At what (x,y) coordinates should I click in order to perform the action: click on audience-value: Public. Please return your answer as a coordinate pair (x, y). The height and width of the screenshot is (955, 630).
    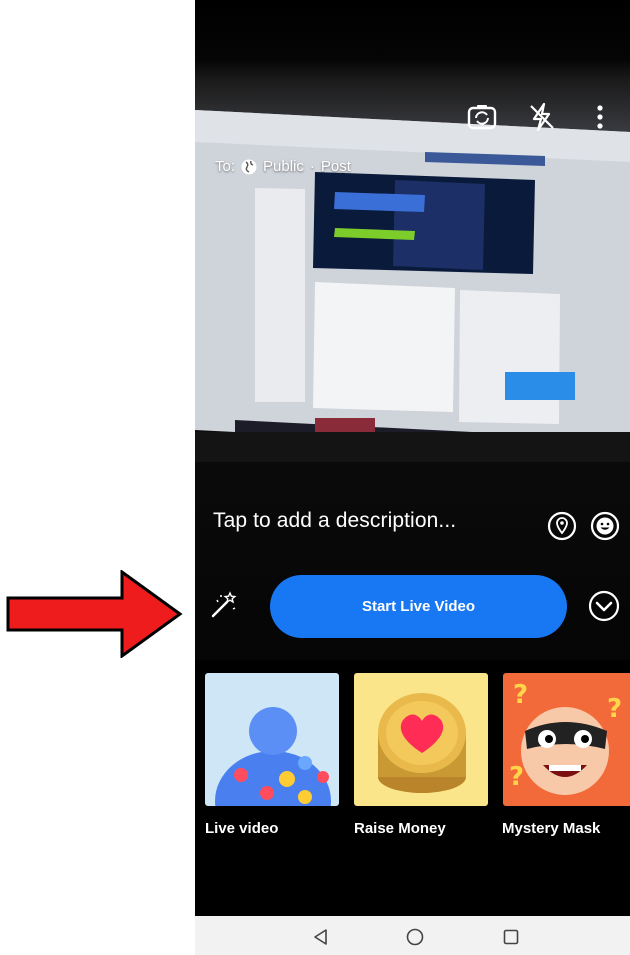
    Looking at the image, I should click on (283, 166).